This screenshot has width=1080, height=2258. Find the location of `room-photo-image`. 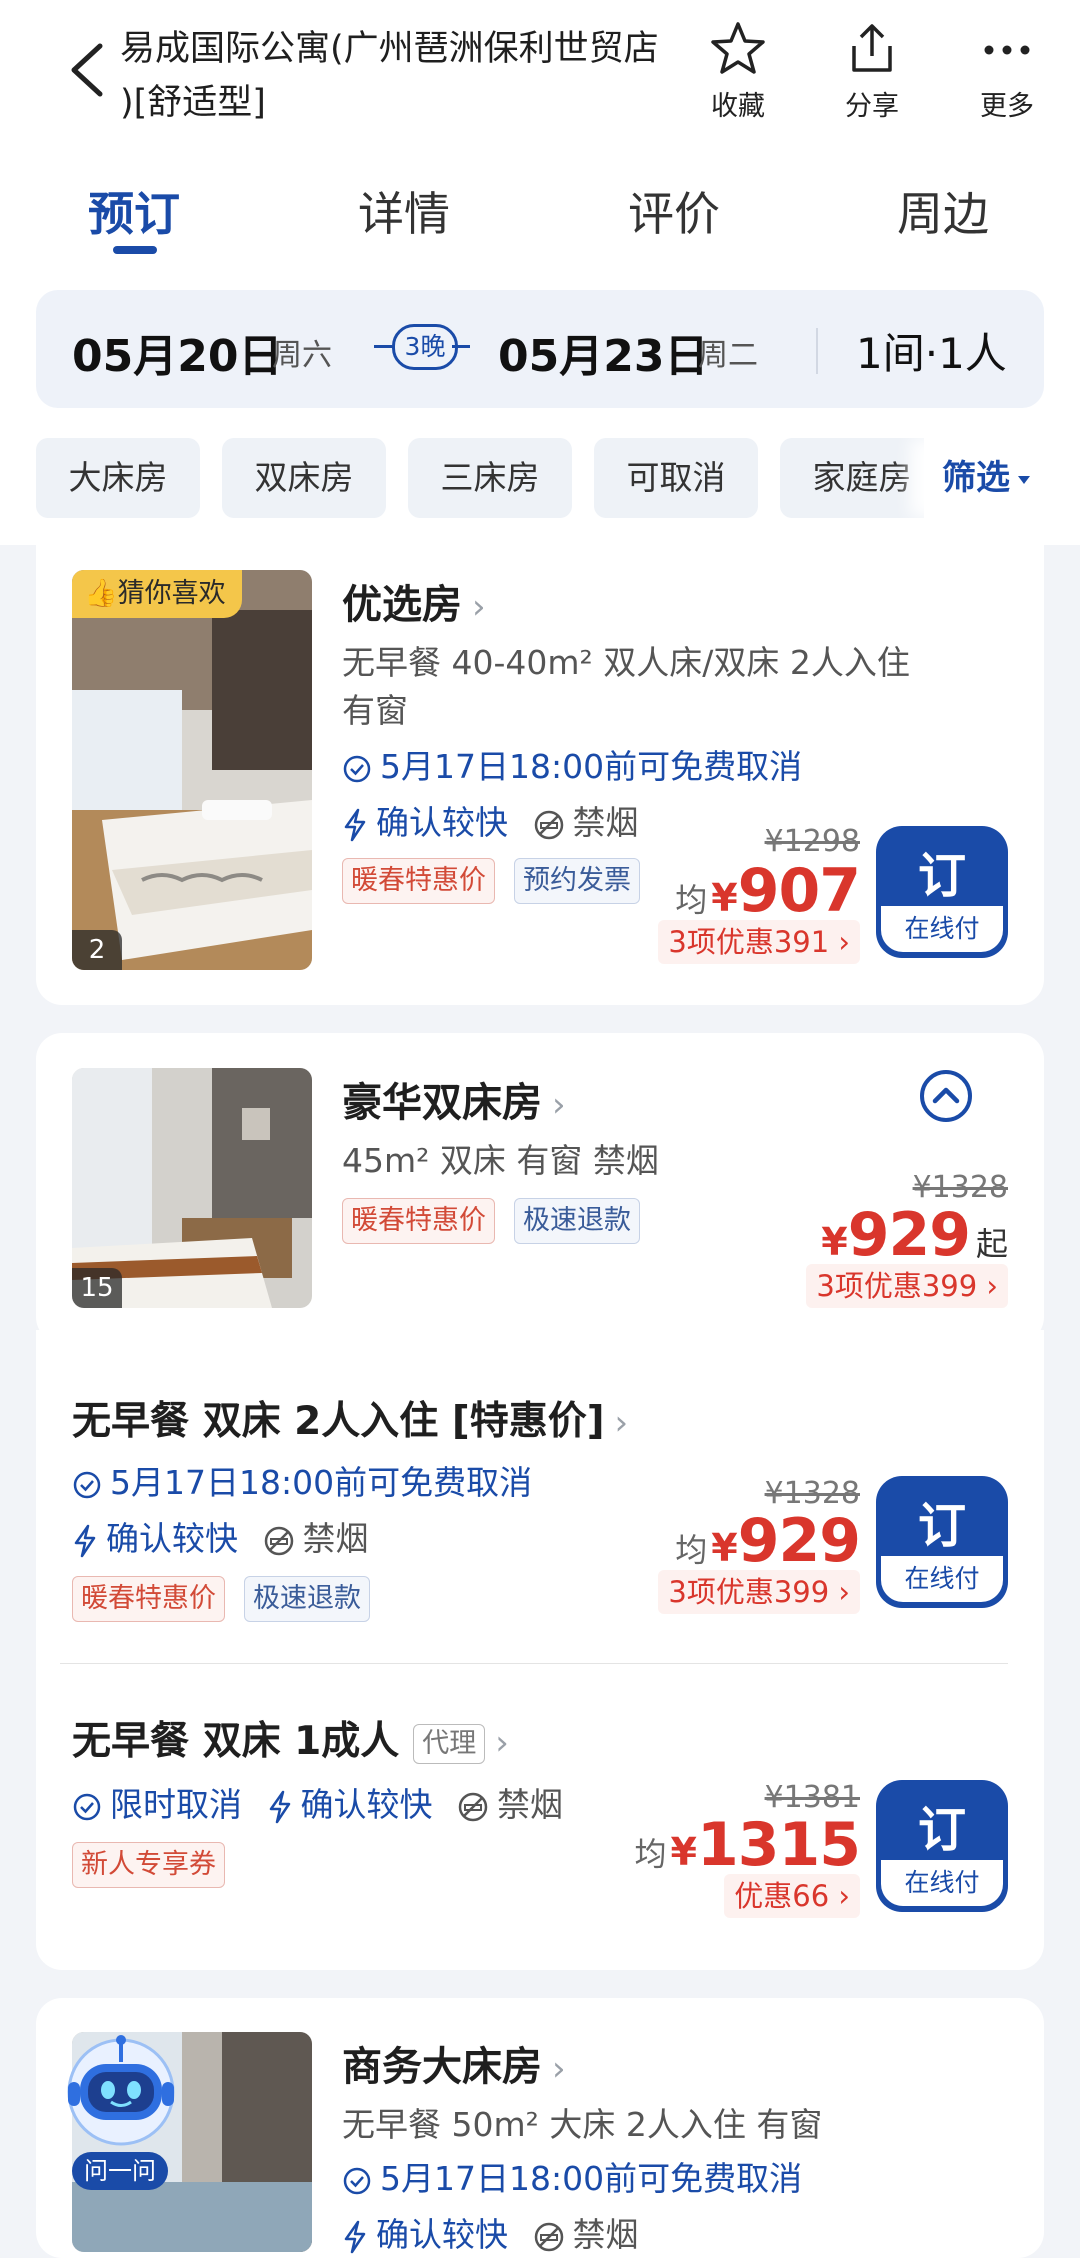

room-photo-image is located at coordinates (192, 770).